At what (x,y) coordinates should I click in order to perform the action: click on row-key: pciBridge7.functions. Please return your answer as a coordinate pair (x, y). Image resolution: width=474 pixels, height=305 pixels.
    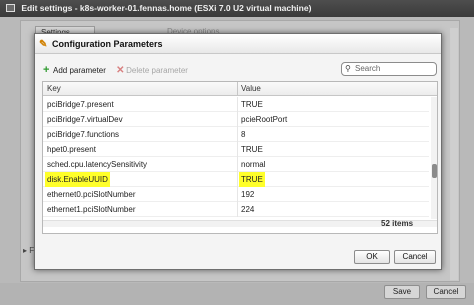
    Looking at the image, I should click on (83, 134).